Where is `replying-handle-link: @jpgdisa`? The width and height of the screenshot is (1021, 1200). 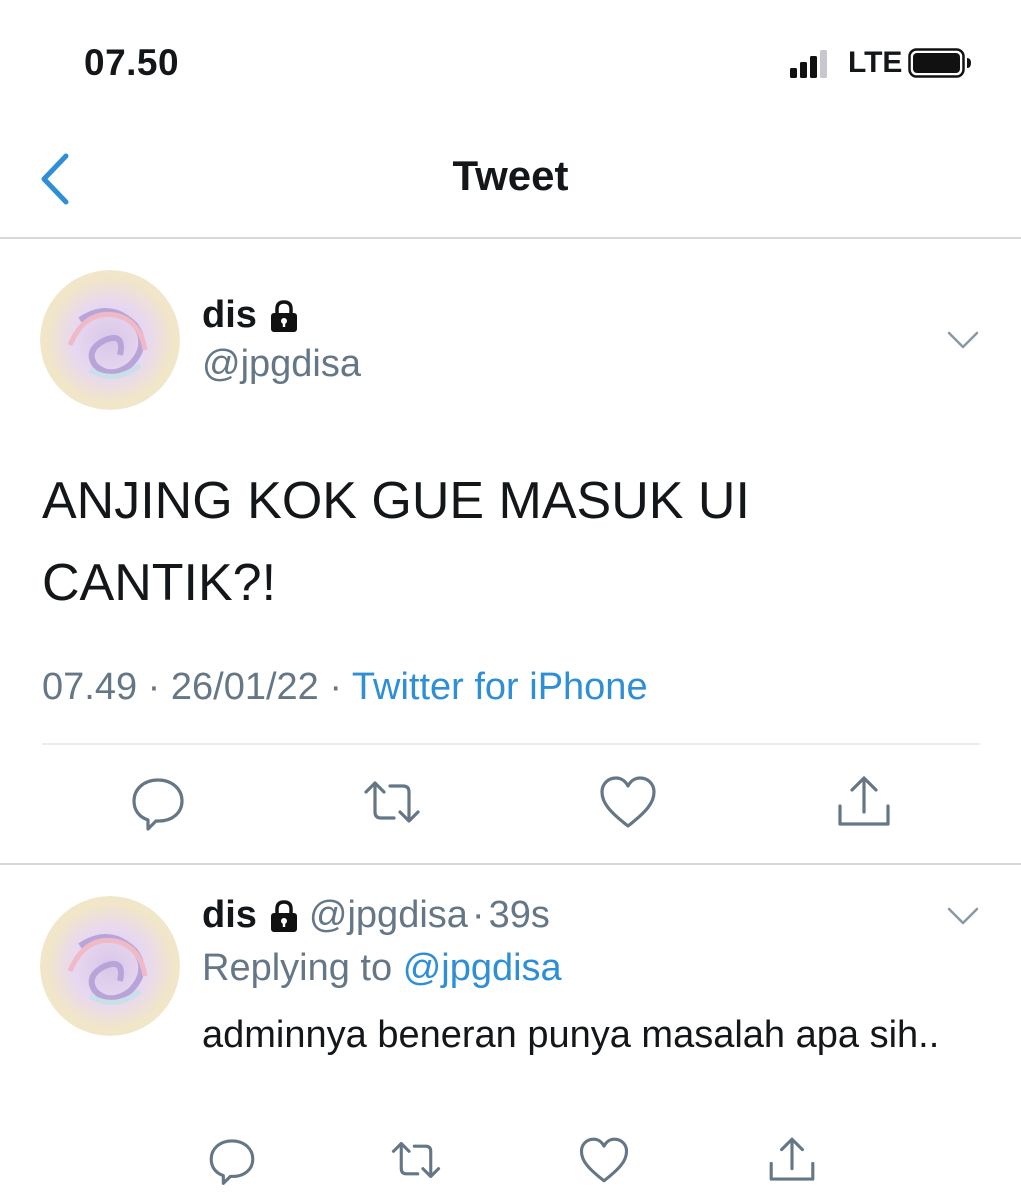 replying-handle-link: @jpgdisa is located at coordinates (482, 968).